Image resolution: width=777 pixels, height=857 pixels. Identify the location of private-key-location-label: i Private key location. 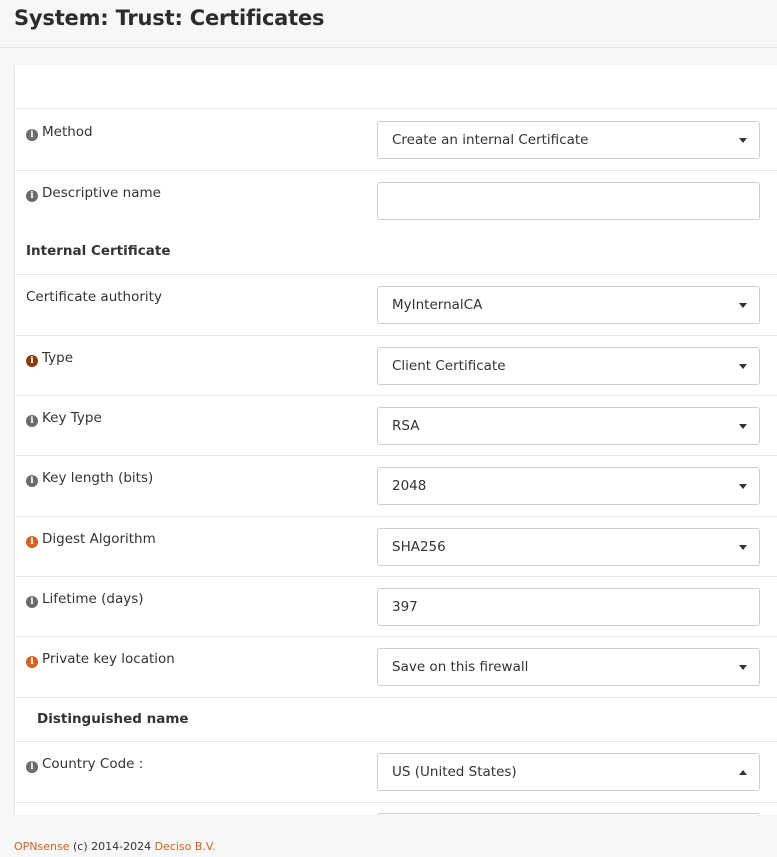
(100, 659).